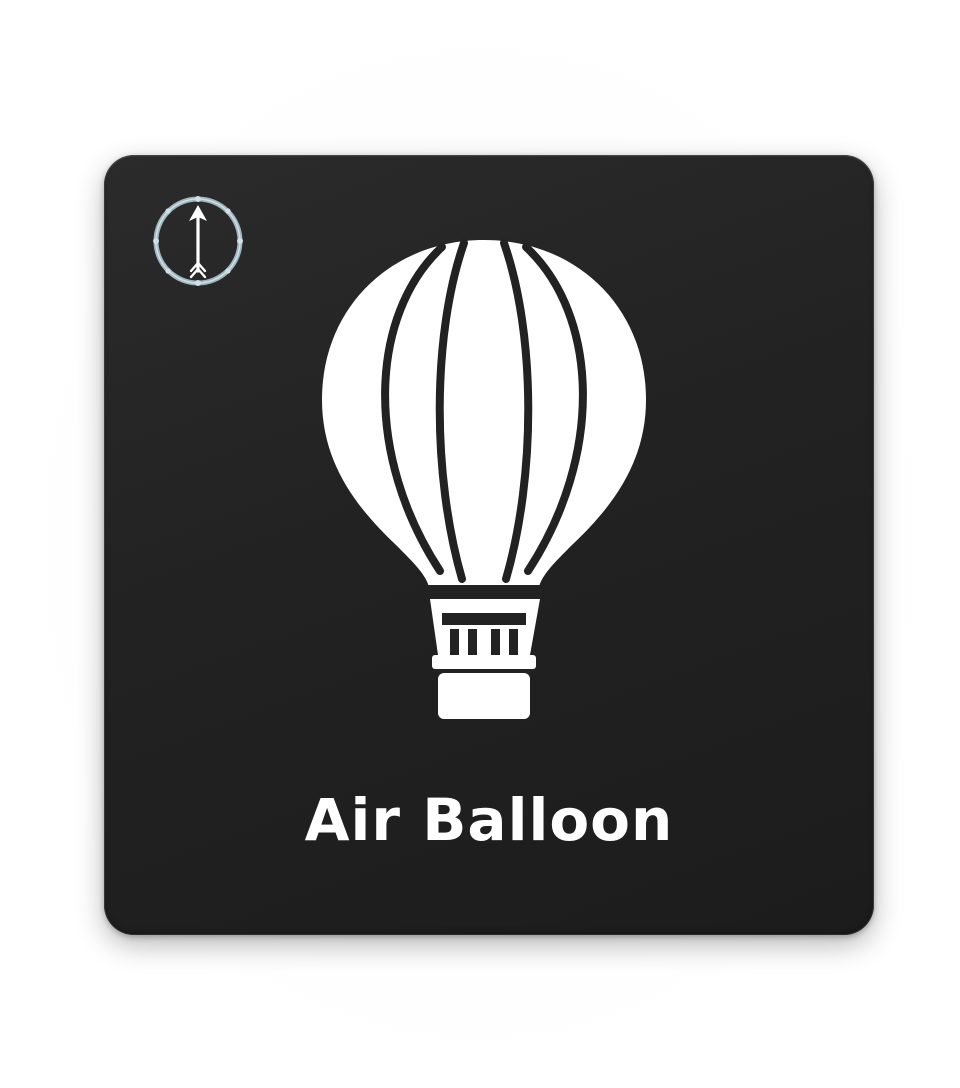 This screenshot has width=960, height=1088. Describe the element at coordinates (198, 241) in the screenshot. I see `compass-arrow-icon` at that location.